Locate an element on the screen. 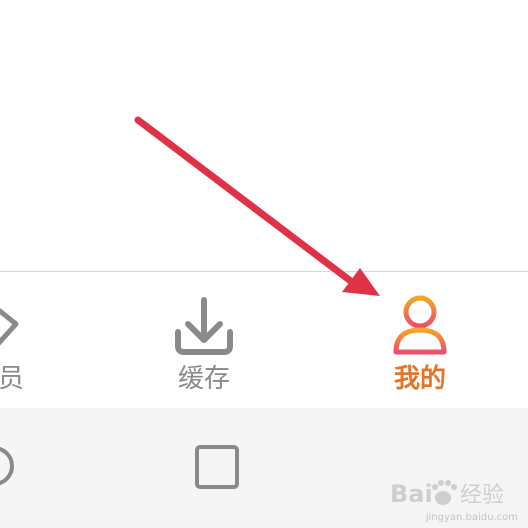 The height and width of the screenshot is (528, 528). tab-label-cache: 缓存 is located at coordinates (203, 379).